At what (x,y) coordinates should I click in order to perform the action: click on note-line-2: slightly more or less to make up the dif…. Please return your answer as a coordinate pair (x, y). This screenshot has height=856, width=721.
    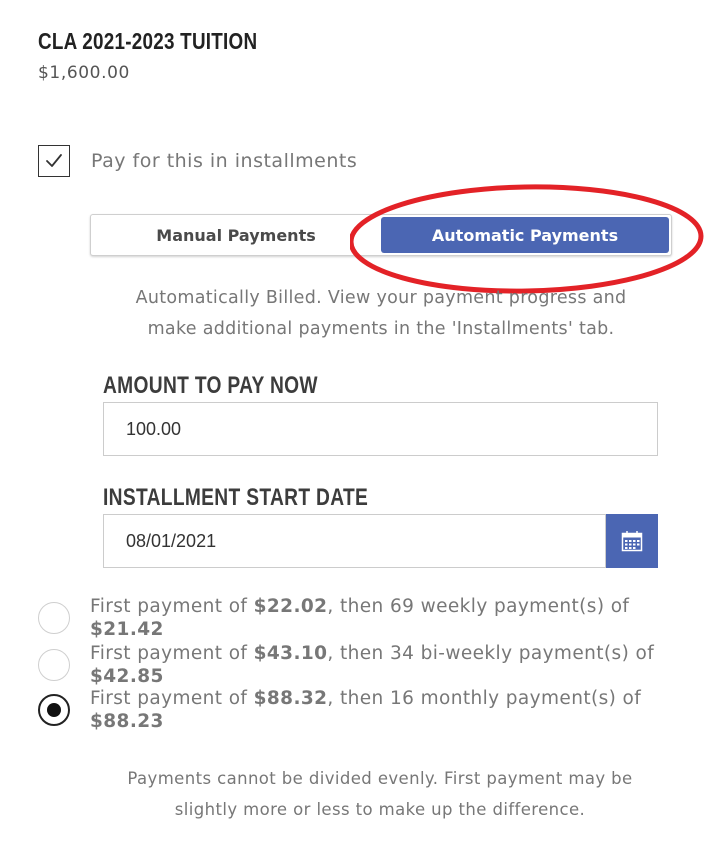
    Looking at the image, I should click on (380, 809).